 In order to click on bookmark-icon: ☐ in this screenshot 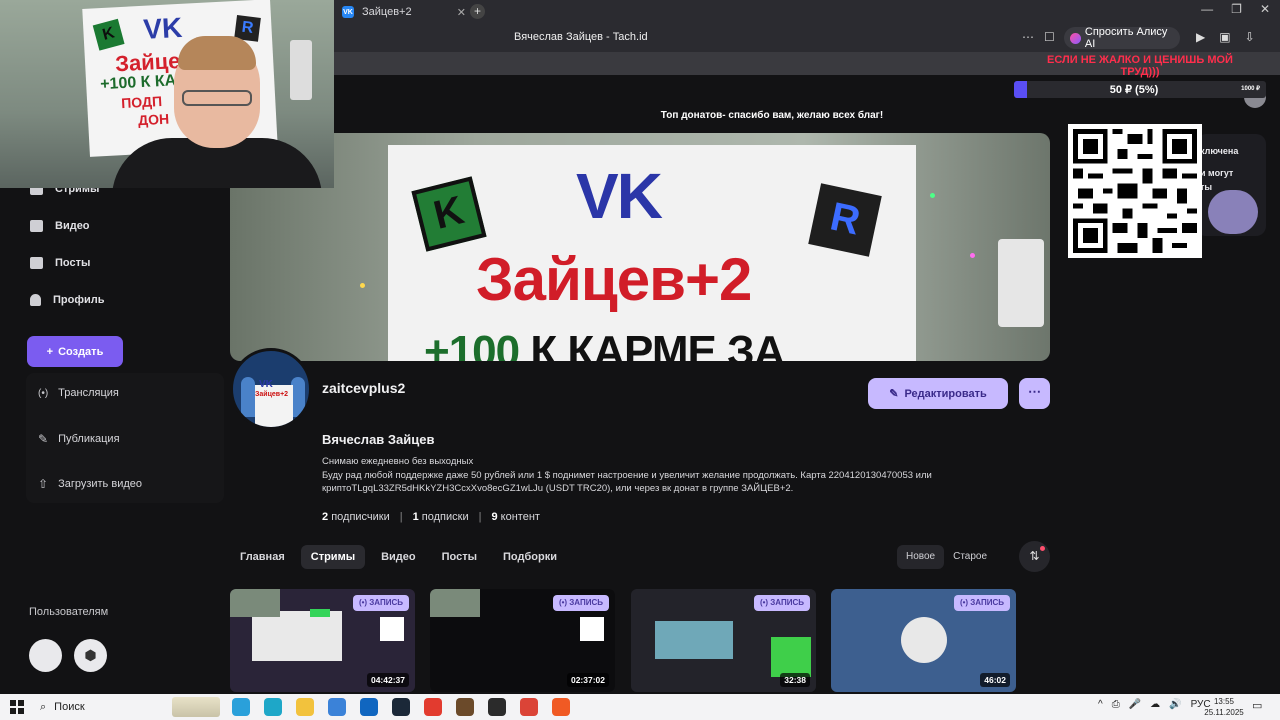, I will do `click(1049, 37)`.